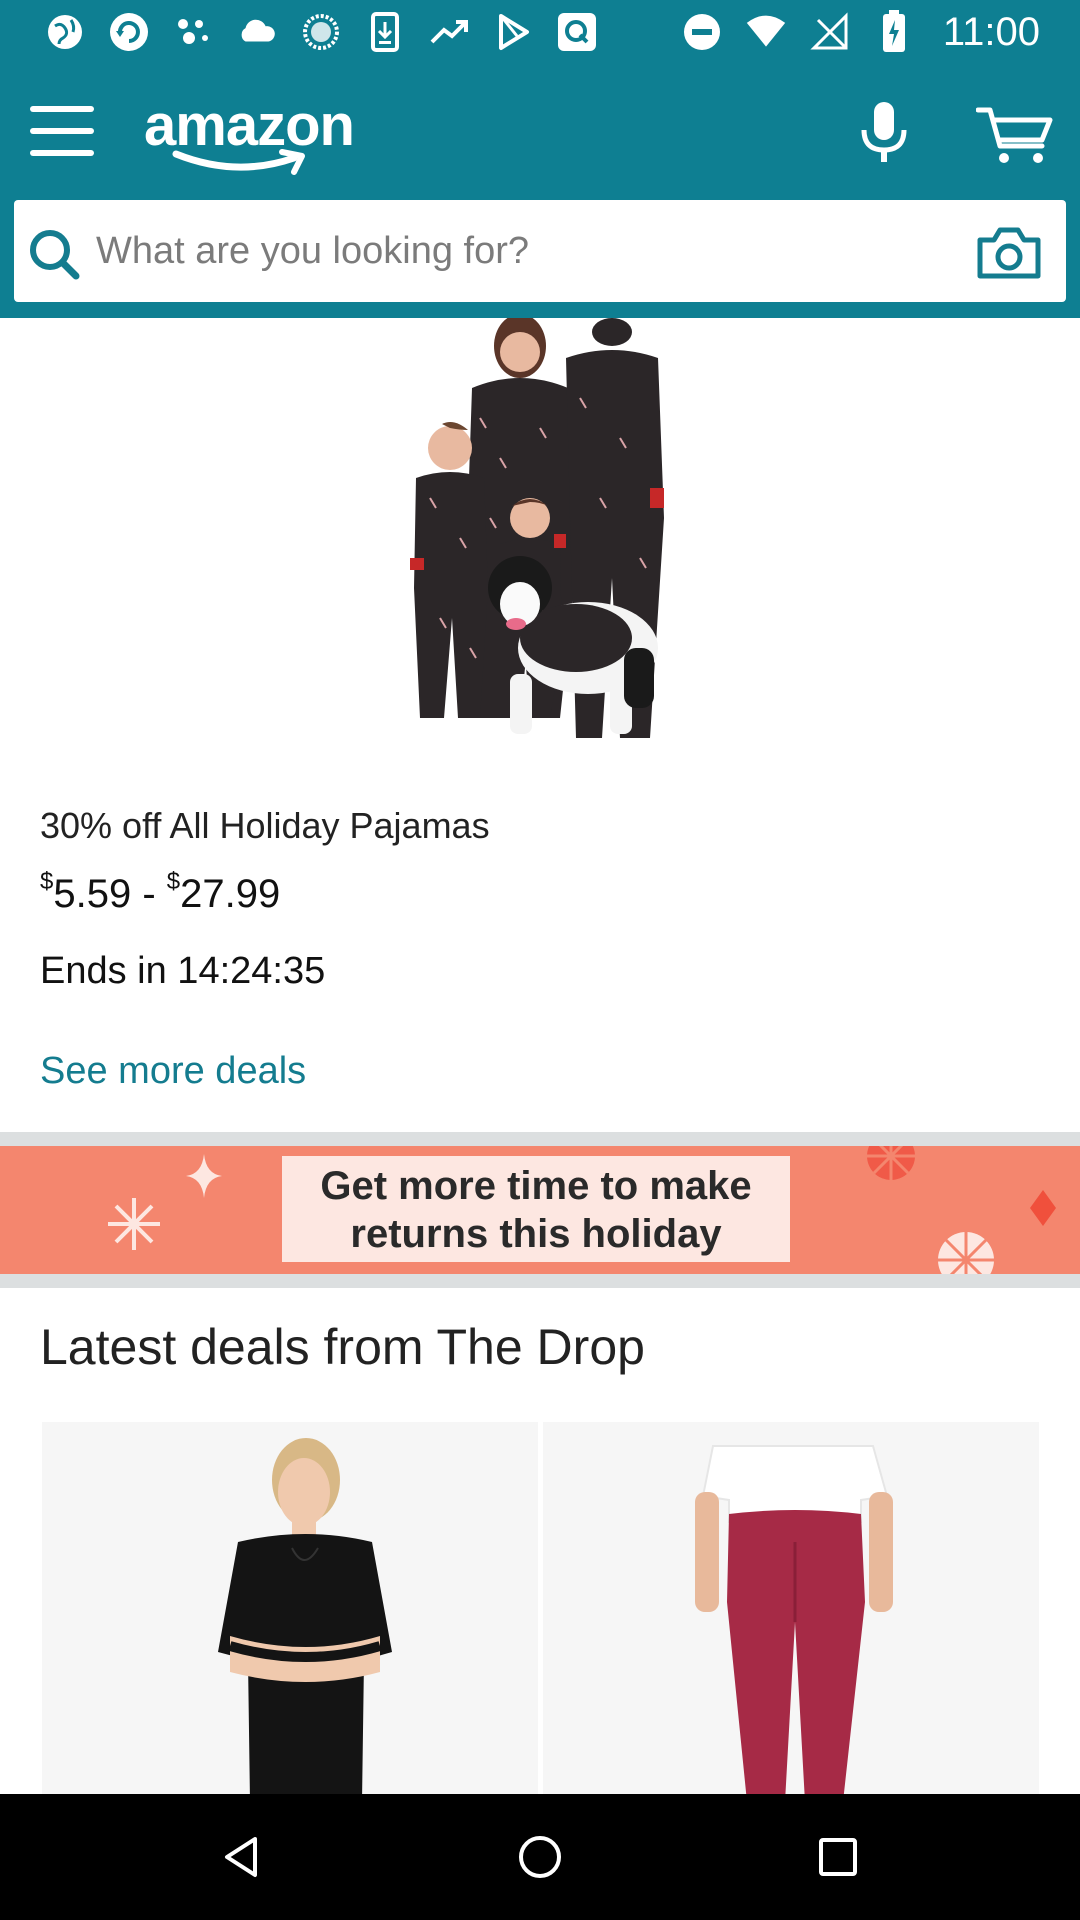 The height and width of the screenshot is (1920, 1080). I want to click on search-input, so click(506, 251).